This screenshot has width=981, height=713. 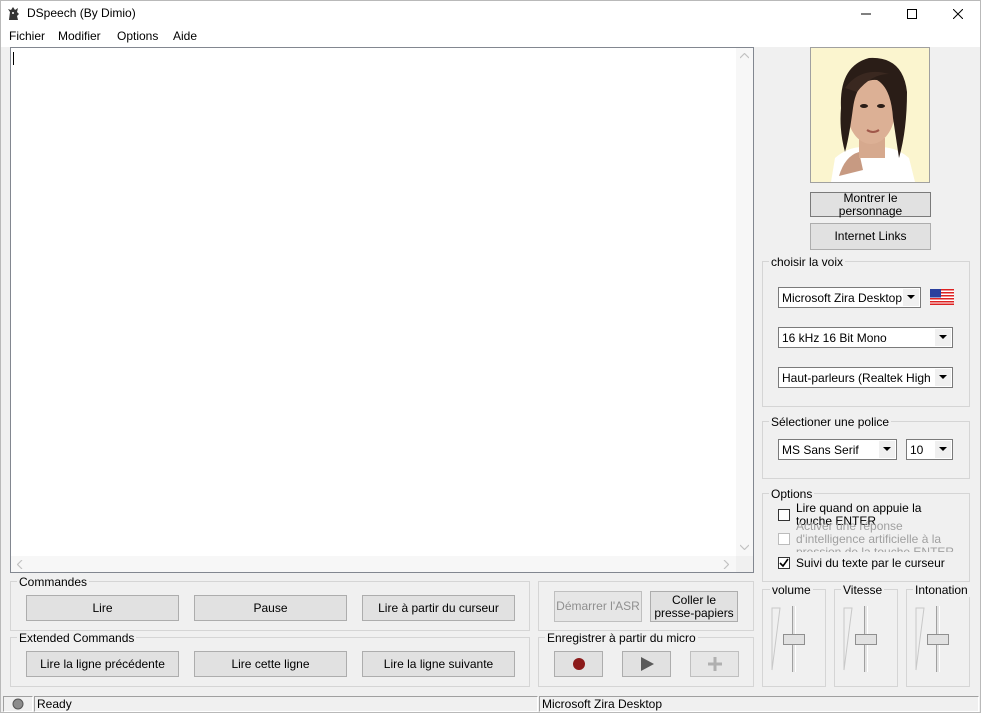 I want to click on paste-clipboard-button: Coller le presse-papiers, so click(x=694, y=606).